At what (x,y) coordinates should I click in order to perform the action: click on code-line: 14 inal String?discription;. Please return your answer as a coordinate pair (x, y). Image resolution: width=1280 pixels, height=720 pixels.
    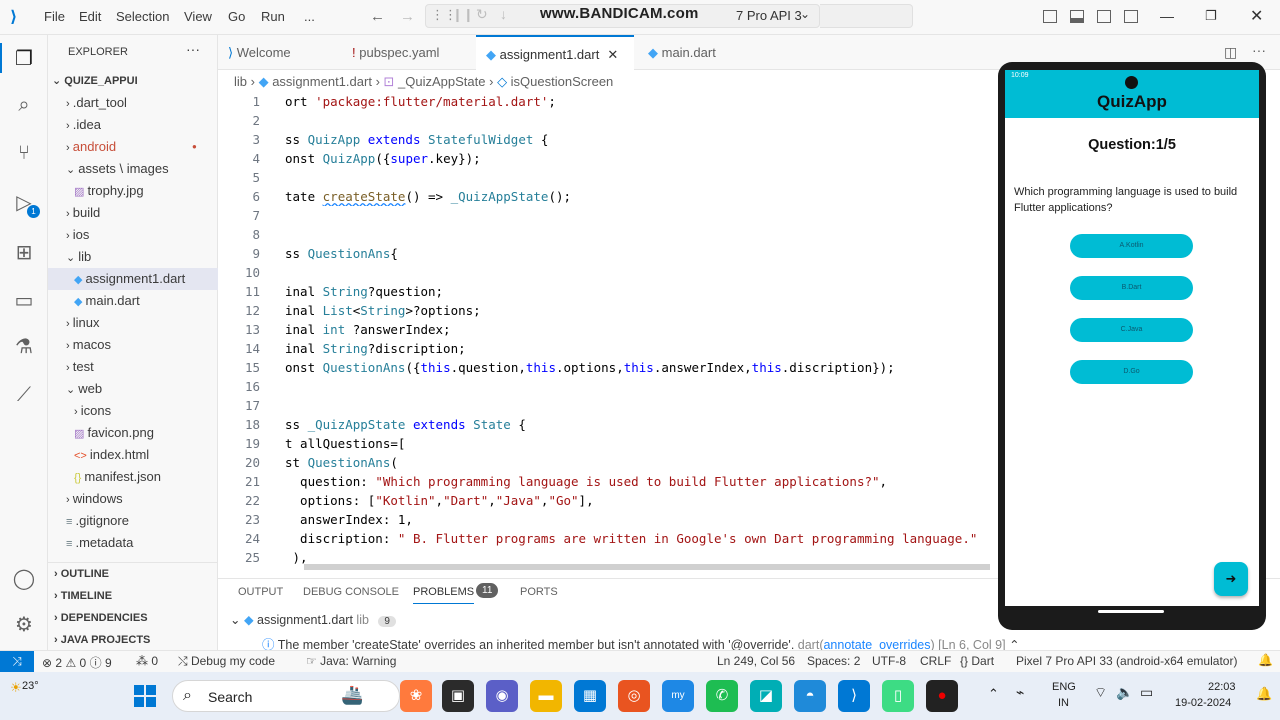
    Looking at the image, I should click on (608, 348).